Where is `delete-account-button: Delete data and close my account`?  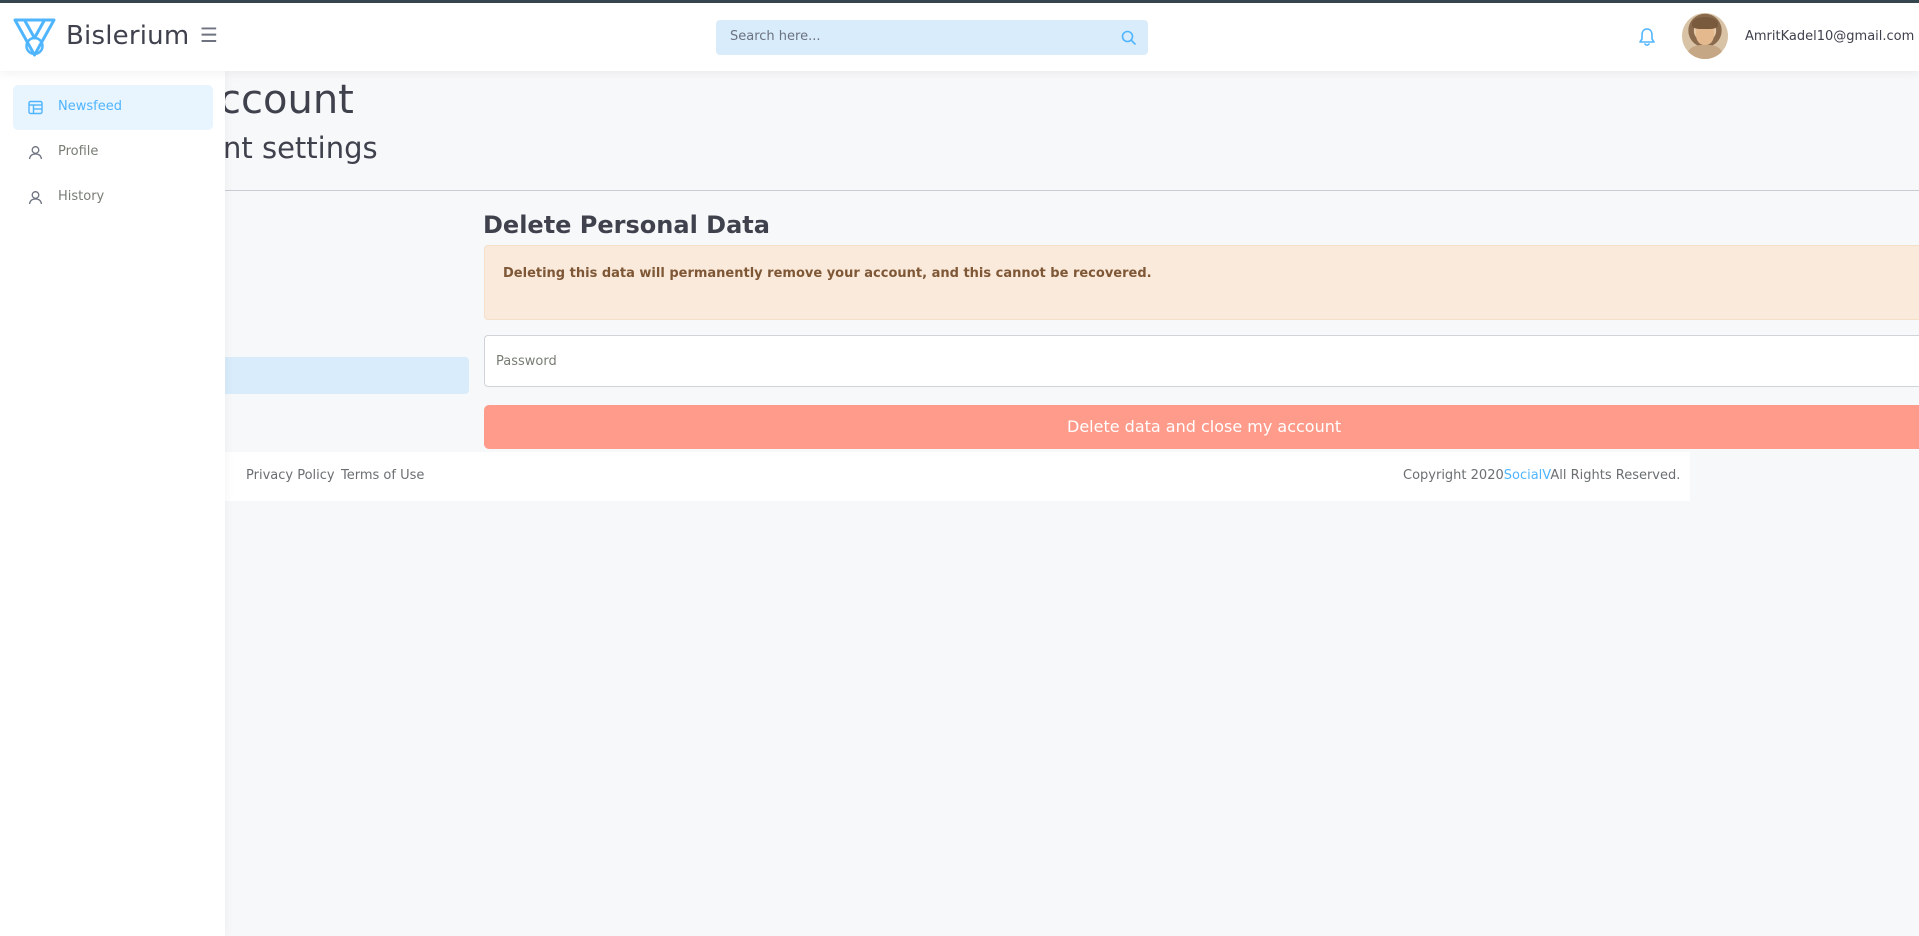
delete-account-button: Delete data and close my account is located at coordinates (1201, 427).